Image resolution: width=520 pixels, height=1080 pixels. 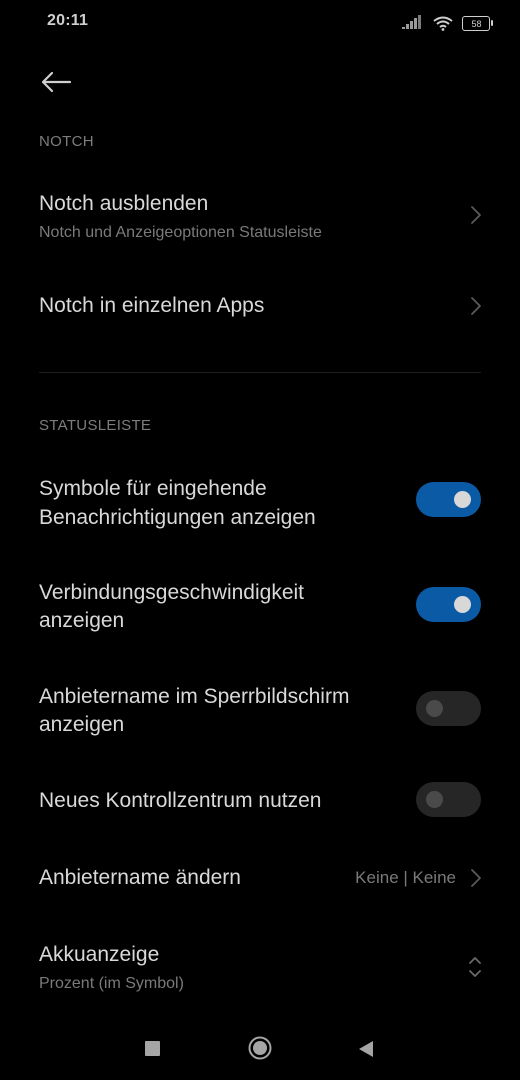 I want to click on back-button, so click(x=56, y=82).